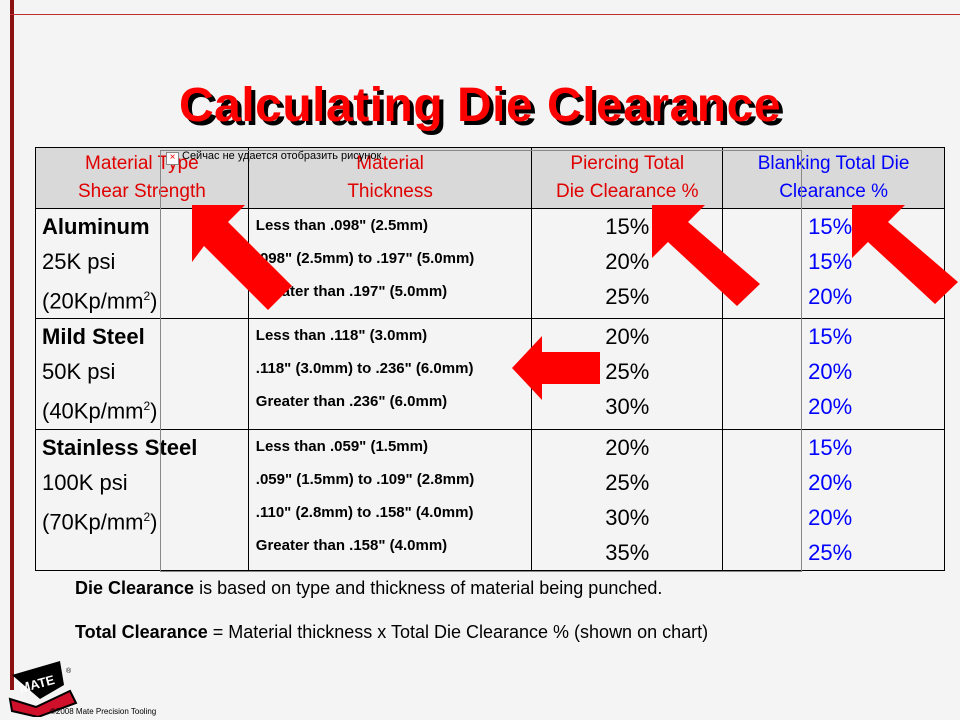 The image size is (960, 720). Describe the element at coordinates (905, 254) in the screenshot. I see `arrow-icon-blanking` at that location.